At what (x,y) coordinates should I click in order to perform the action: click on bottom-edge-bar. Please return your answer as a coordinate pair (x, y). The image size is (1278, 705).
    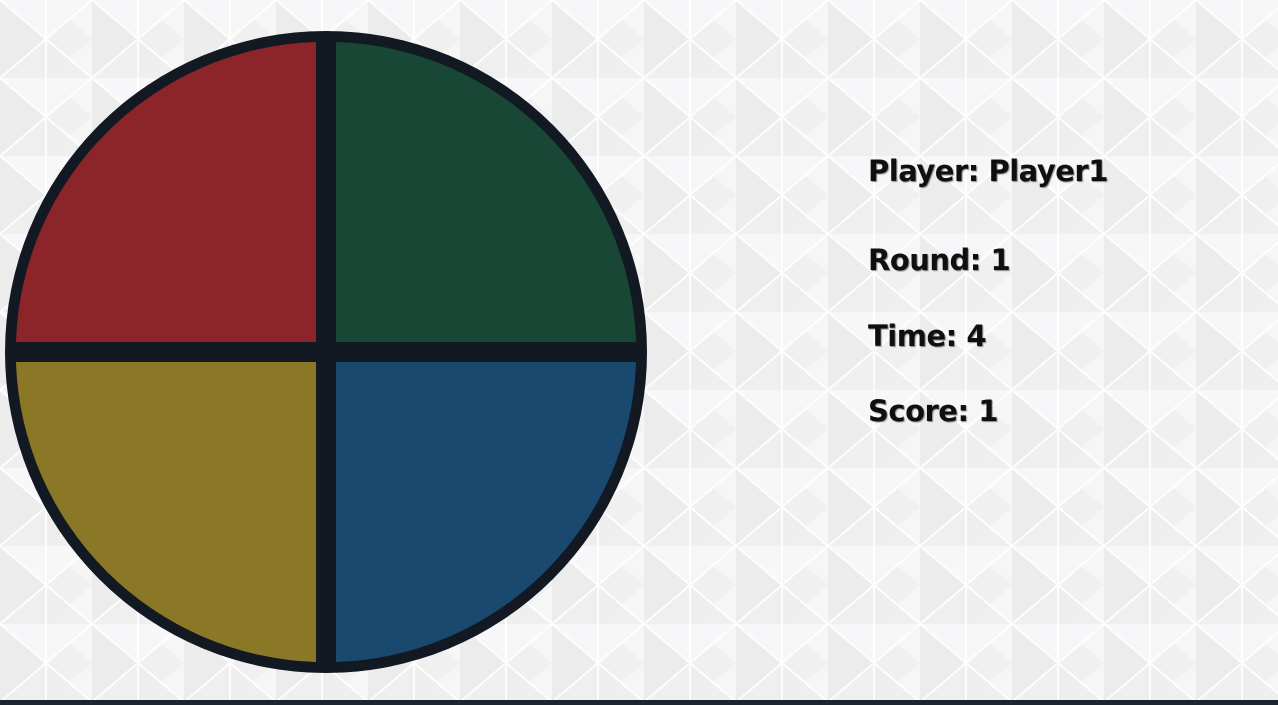
    Looking at the image, I should click on (639, 702).